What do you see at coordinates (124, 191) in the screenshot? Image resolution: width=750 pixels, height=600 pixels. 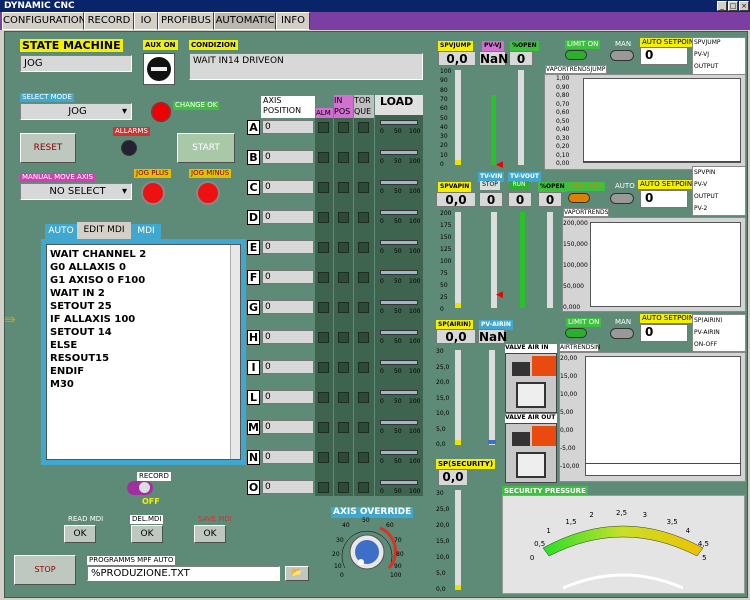 I see `chevron-down-icon: ▾` at bounding box center [124, 191].